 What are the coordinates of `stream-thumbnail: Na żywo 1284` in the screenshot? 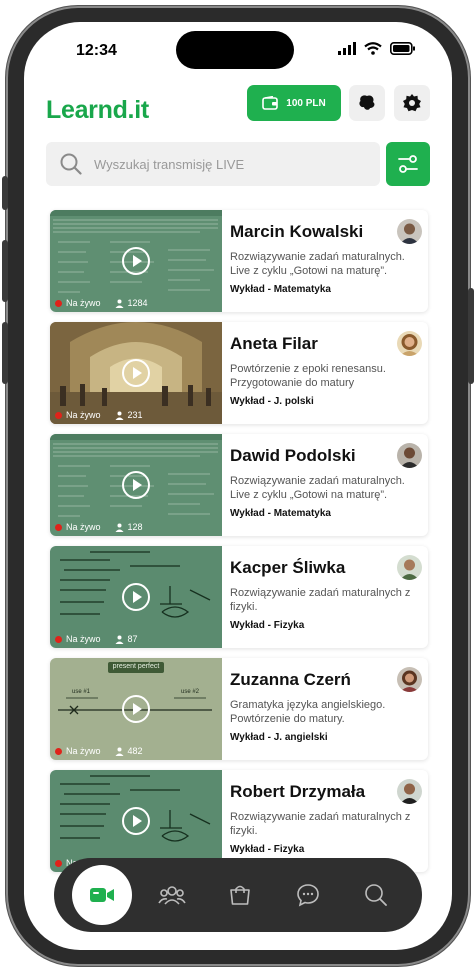 It's located at (136, 261).